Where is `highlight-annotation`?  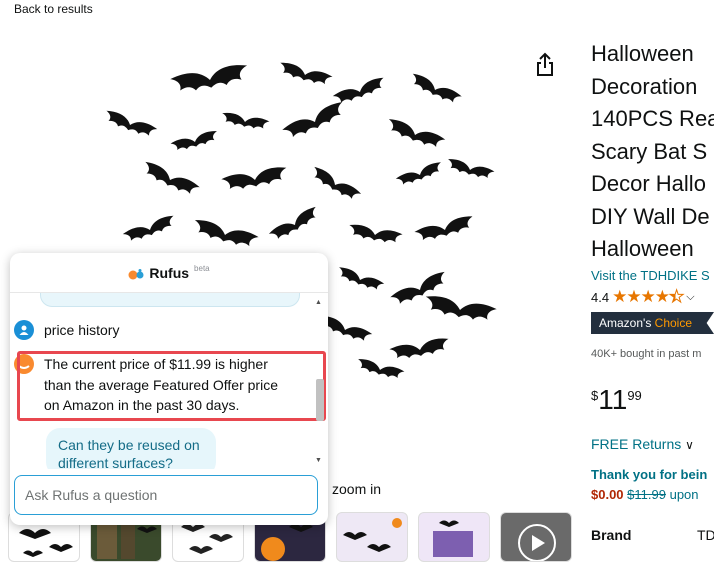 highlight-annotation is located at coordinates (171, 386).